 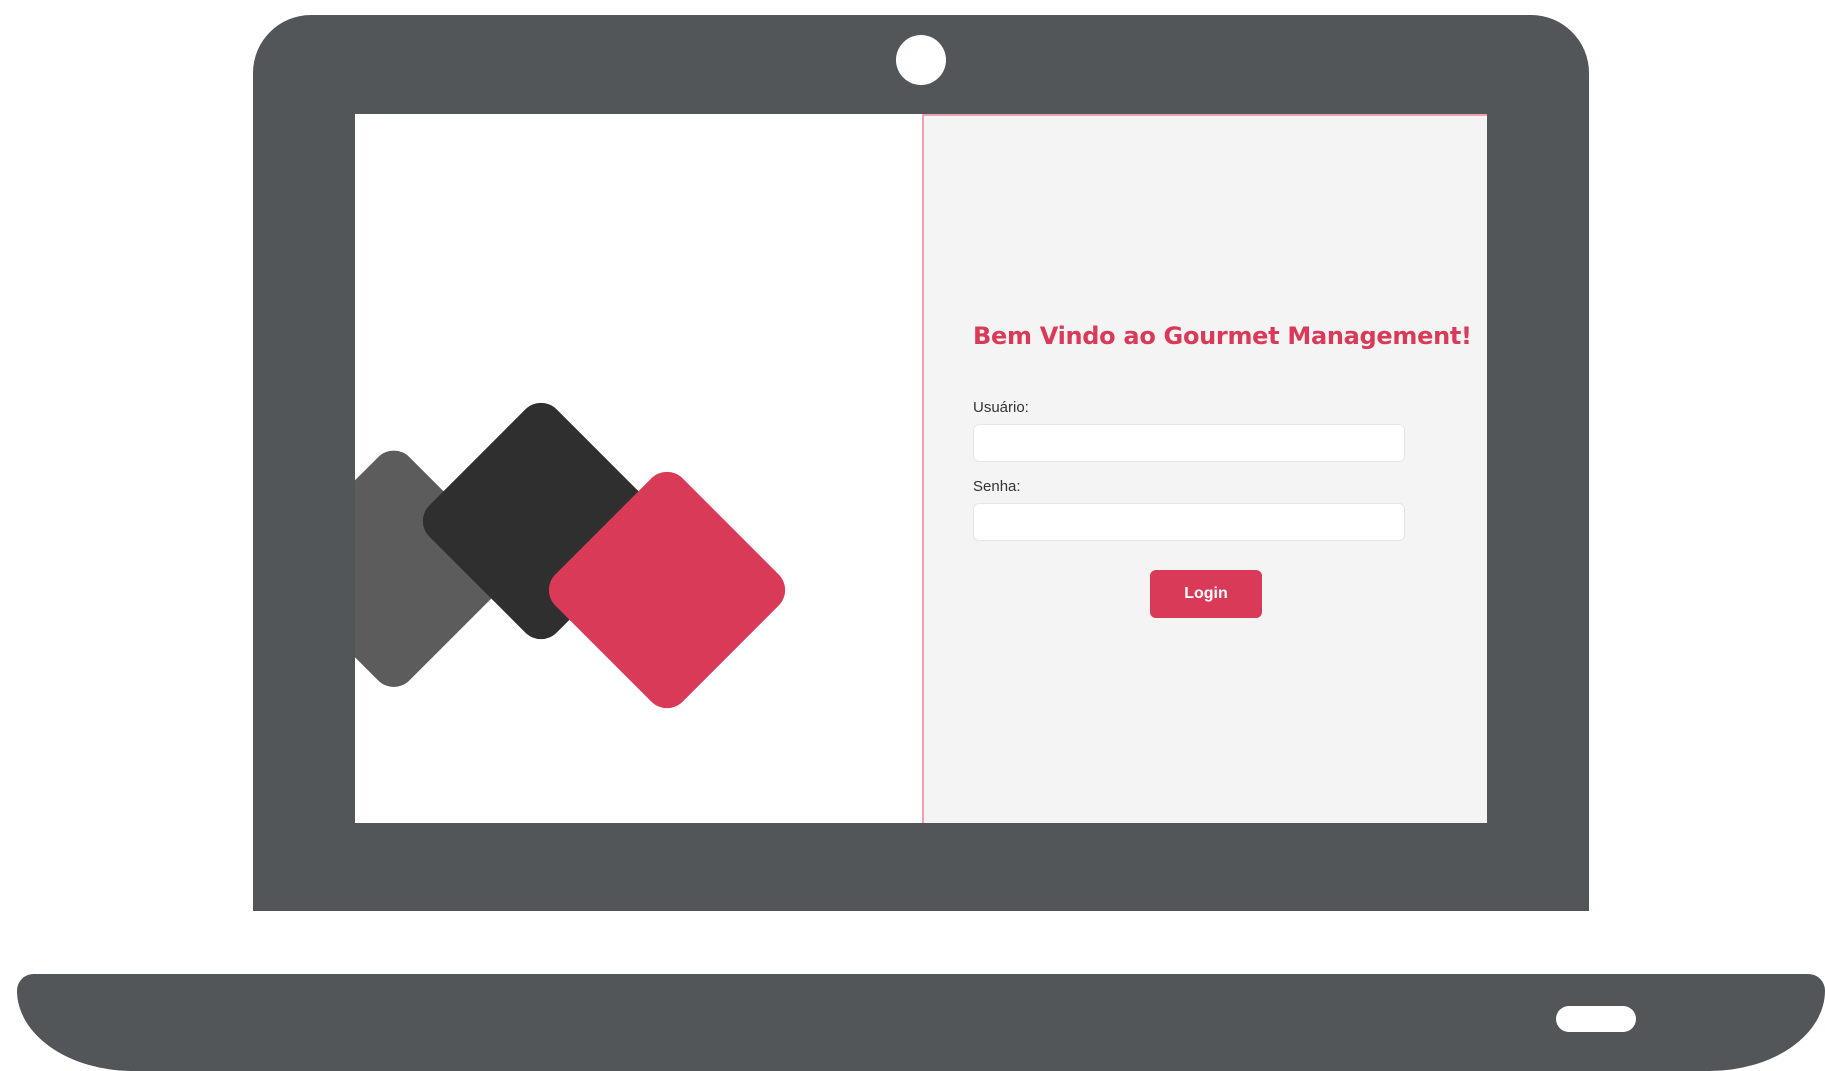 I want to click on username-label: Usuário:, so click(x=1001, y=407).